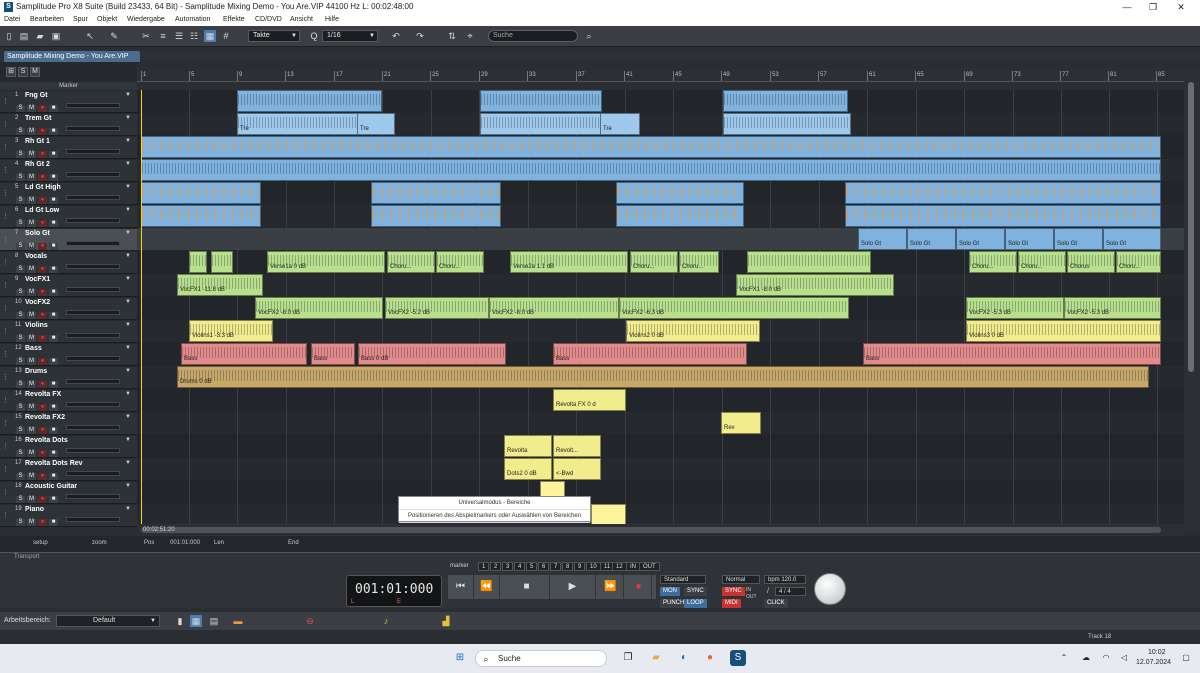 This screenshot has height=673, width=1200. I want to click on track-header: ⋮ 16 Revolta Dots ▼ S M ● ■, so click(68, 447).